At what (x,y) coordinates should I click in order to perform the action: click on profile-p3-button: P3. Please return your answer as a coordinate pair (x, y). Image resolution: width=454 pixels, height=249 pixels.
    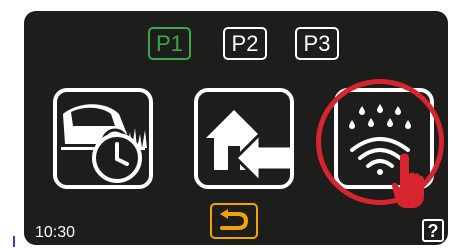
    Looking at the image, I should click on (317, 43).